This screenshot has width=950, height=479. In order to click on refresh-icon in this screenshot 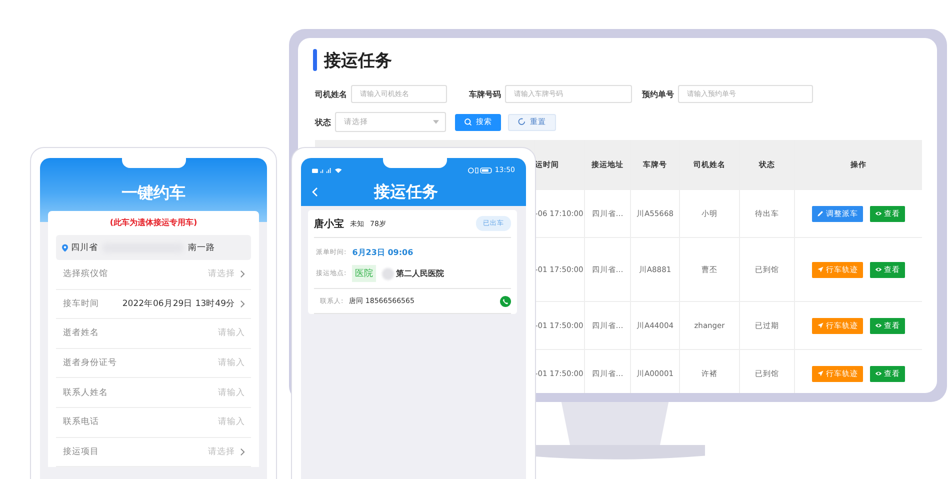, I will do `click(522, 122)`.